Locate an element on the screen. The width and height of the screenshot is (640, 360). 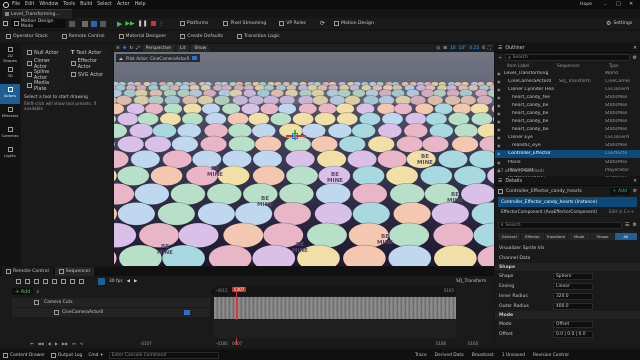
maximize-icon: □ is located at coordinates (618, 4).